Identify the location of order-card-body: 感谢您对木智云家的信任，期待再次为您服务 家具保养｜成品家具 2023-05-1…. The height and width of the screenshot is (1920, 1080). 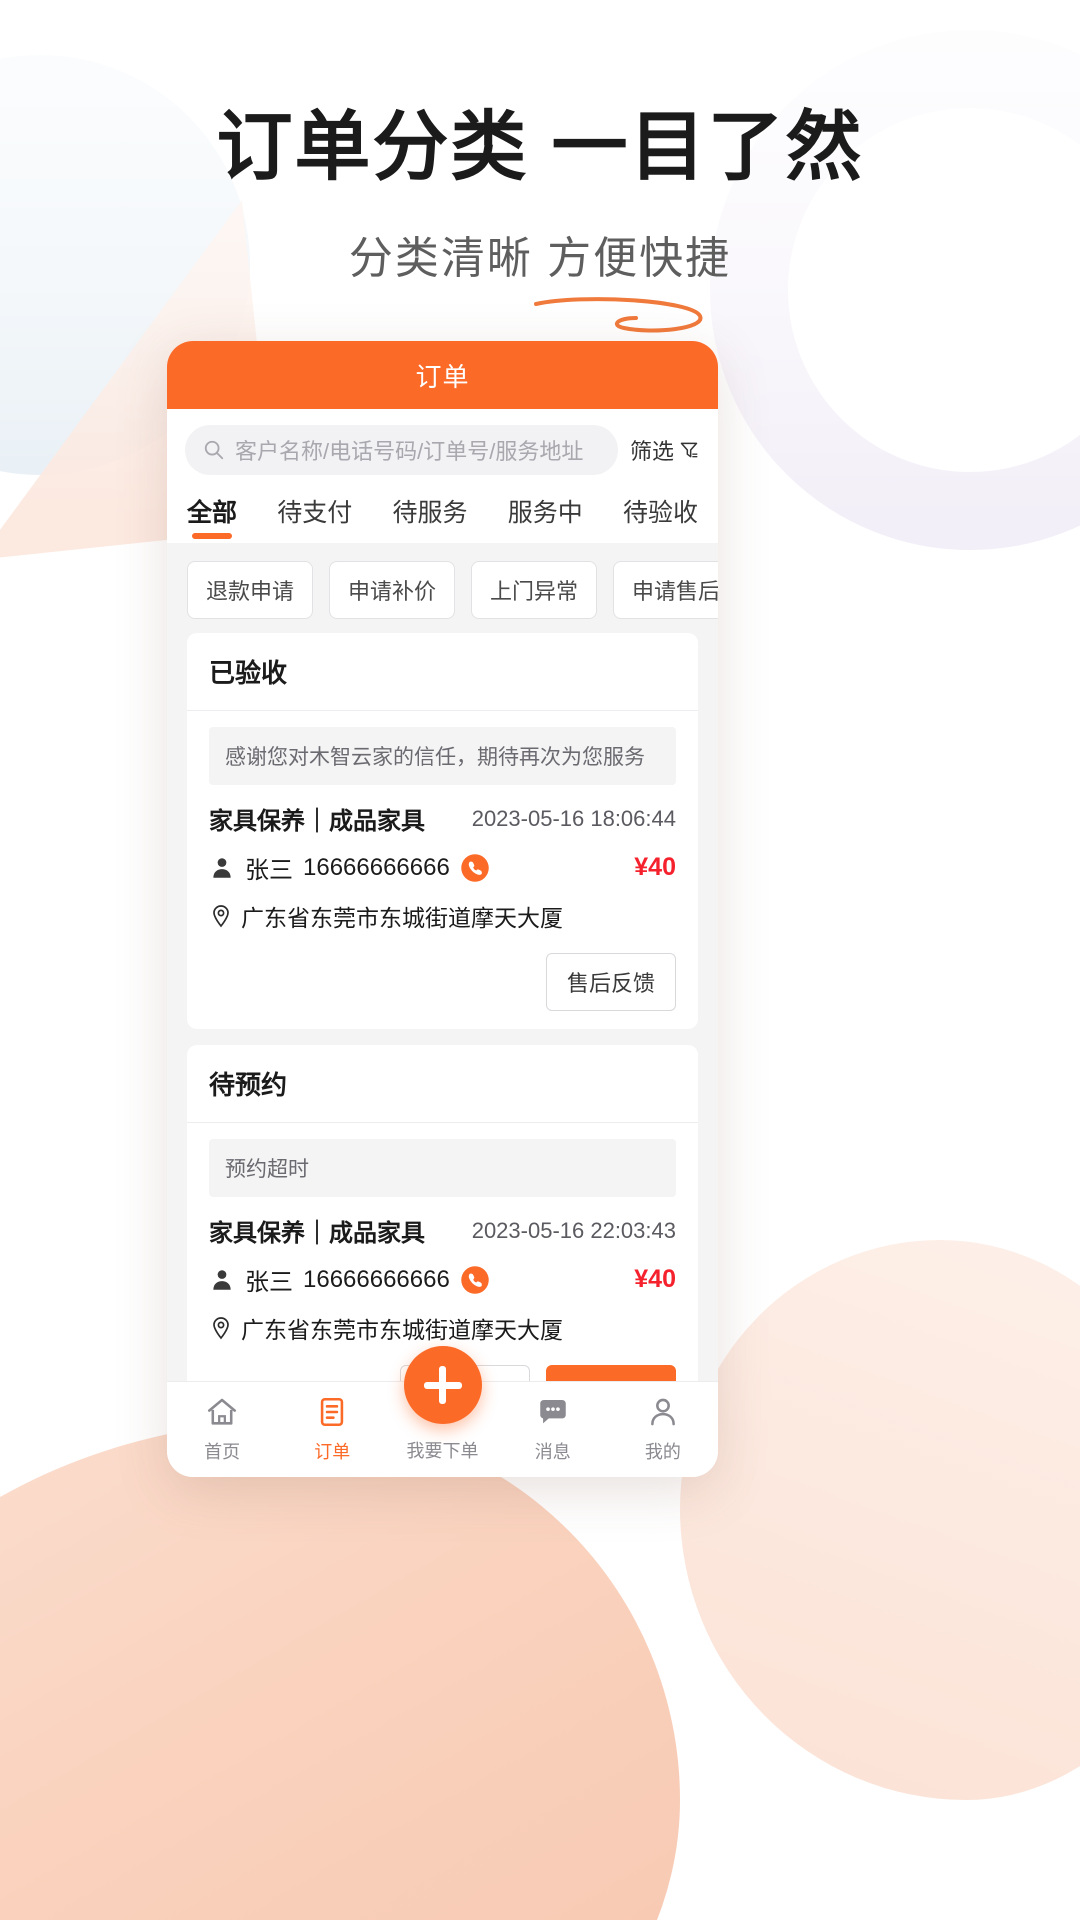
(442, 870).